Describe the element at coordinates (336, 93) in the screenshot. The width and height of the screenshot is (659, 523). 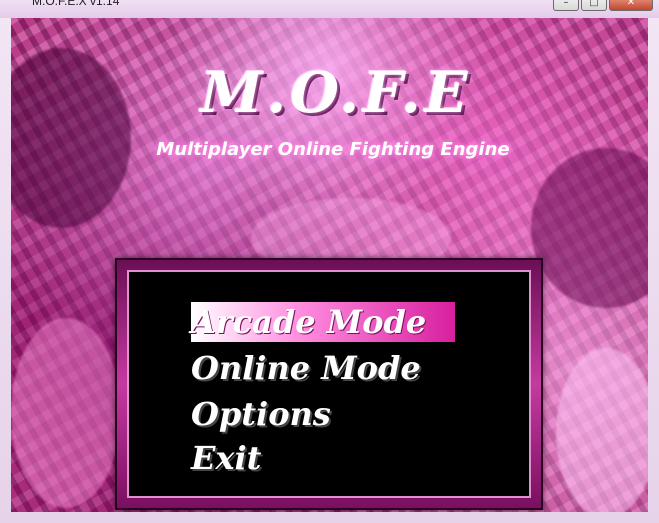
I see `game-logo: M.O.F.E` at that location.